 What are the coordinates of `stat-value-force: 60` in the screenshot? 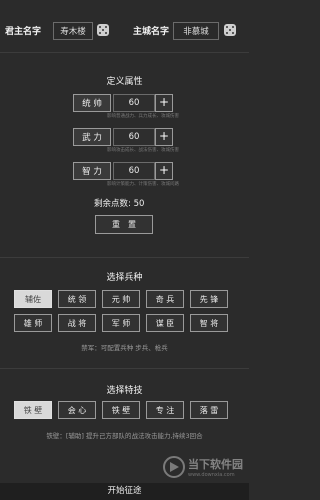 It's located at (134, 137).